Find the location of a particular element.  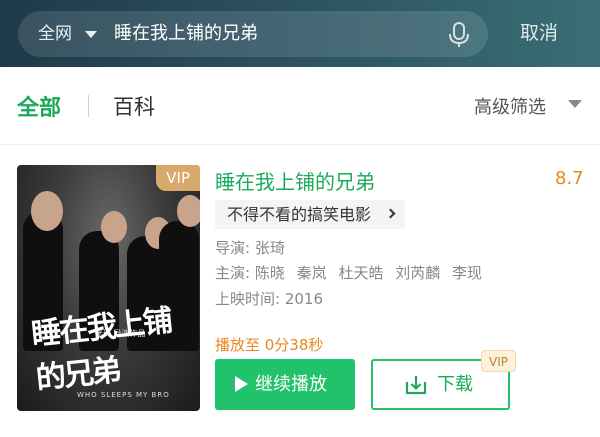

cast-member: 秦岚 is located at coordinates (312, 273).